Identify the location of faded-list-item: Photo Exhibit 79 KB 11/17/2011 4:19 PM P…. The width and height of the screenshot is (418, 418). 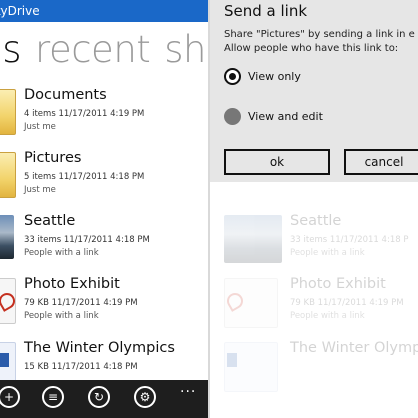
(314, 306).